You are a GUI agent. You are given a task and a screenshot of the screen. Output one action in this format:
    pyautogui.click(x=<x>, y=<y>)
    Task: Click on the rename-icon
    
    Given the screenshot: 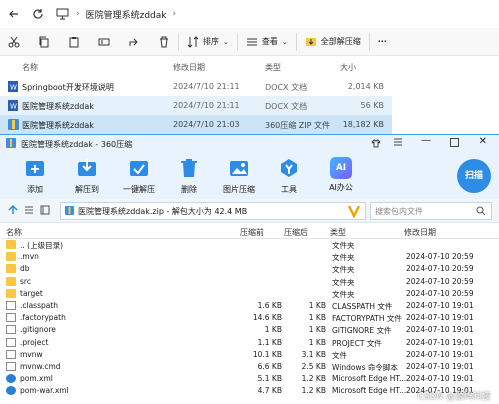 What is the action you would take?
    pyautogui.click(x=104, y=41)
    